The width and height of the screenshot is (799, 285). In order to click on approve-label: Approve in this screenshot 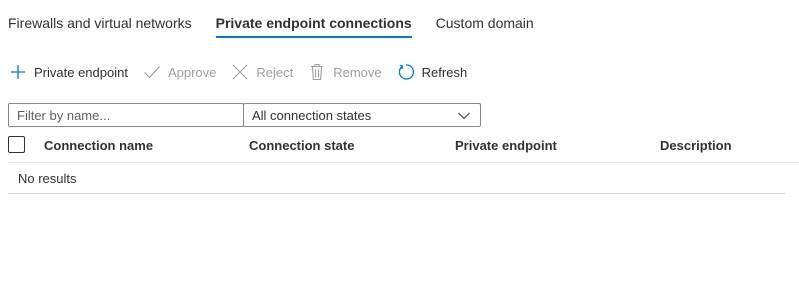, I will do `click(192, 72)`.